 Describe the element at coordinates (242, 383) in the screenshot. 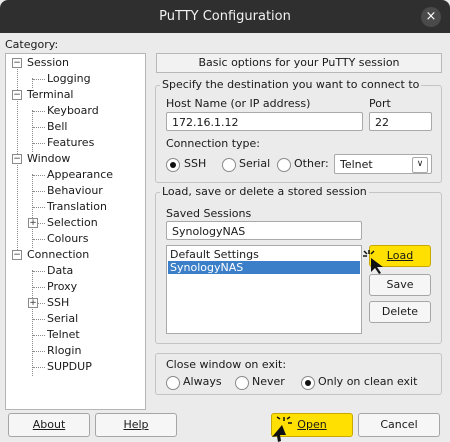

I see `never-radio` at that location.